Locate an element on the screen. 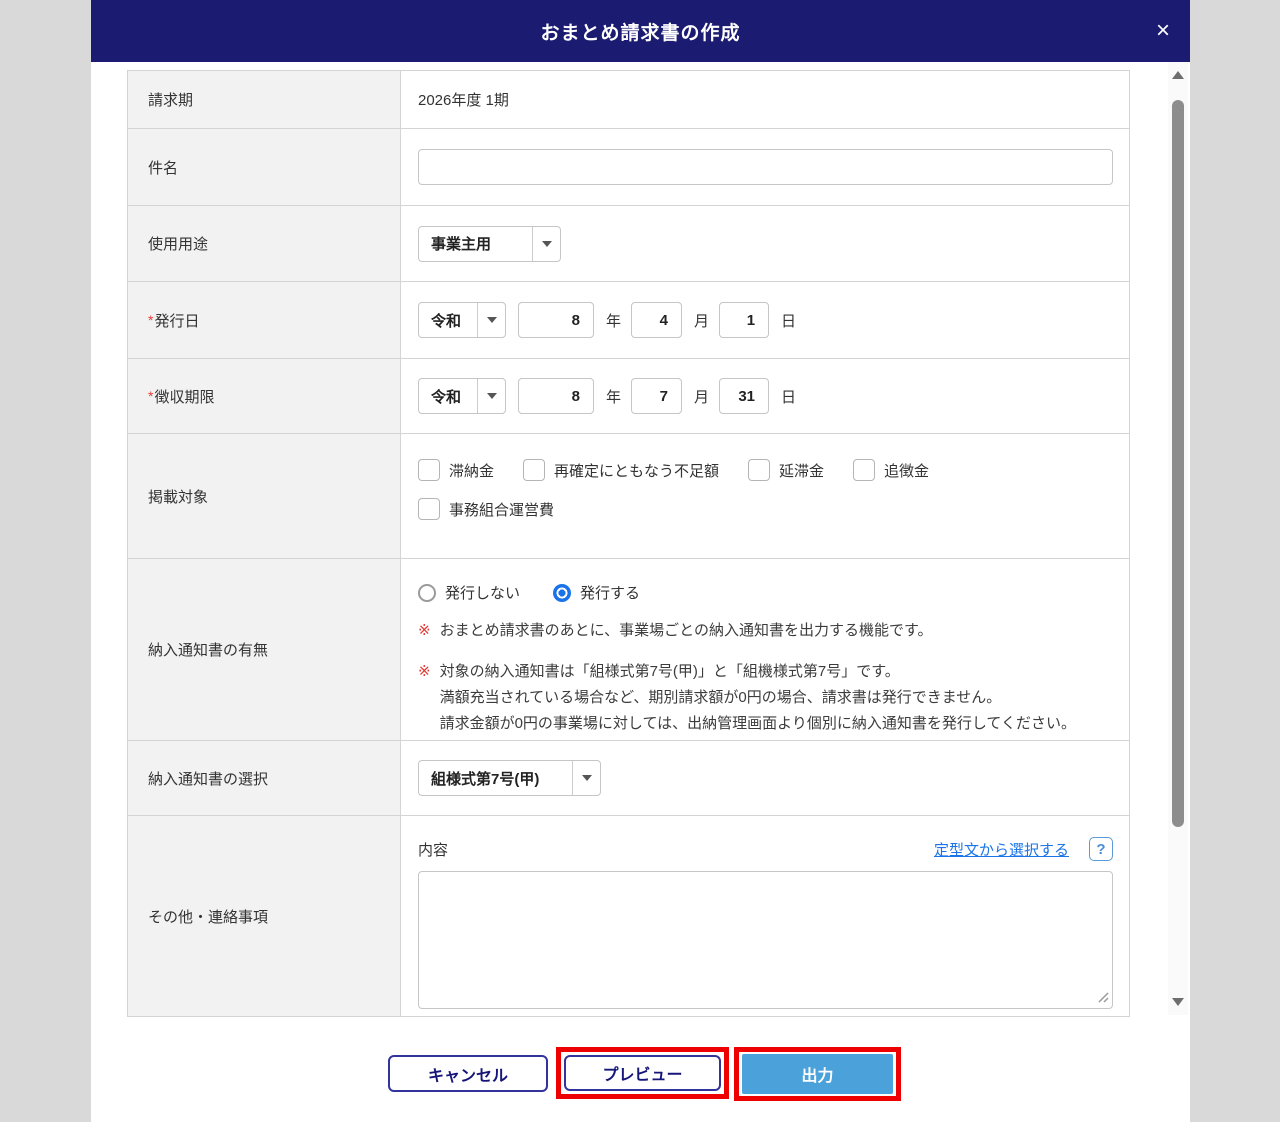 The height and width of the screenshot is (1122, 1280). due-month-input is located at coordinates (657, 396).